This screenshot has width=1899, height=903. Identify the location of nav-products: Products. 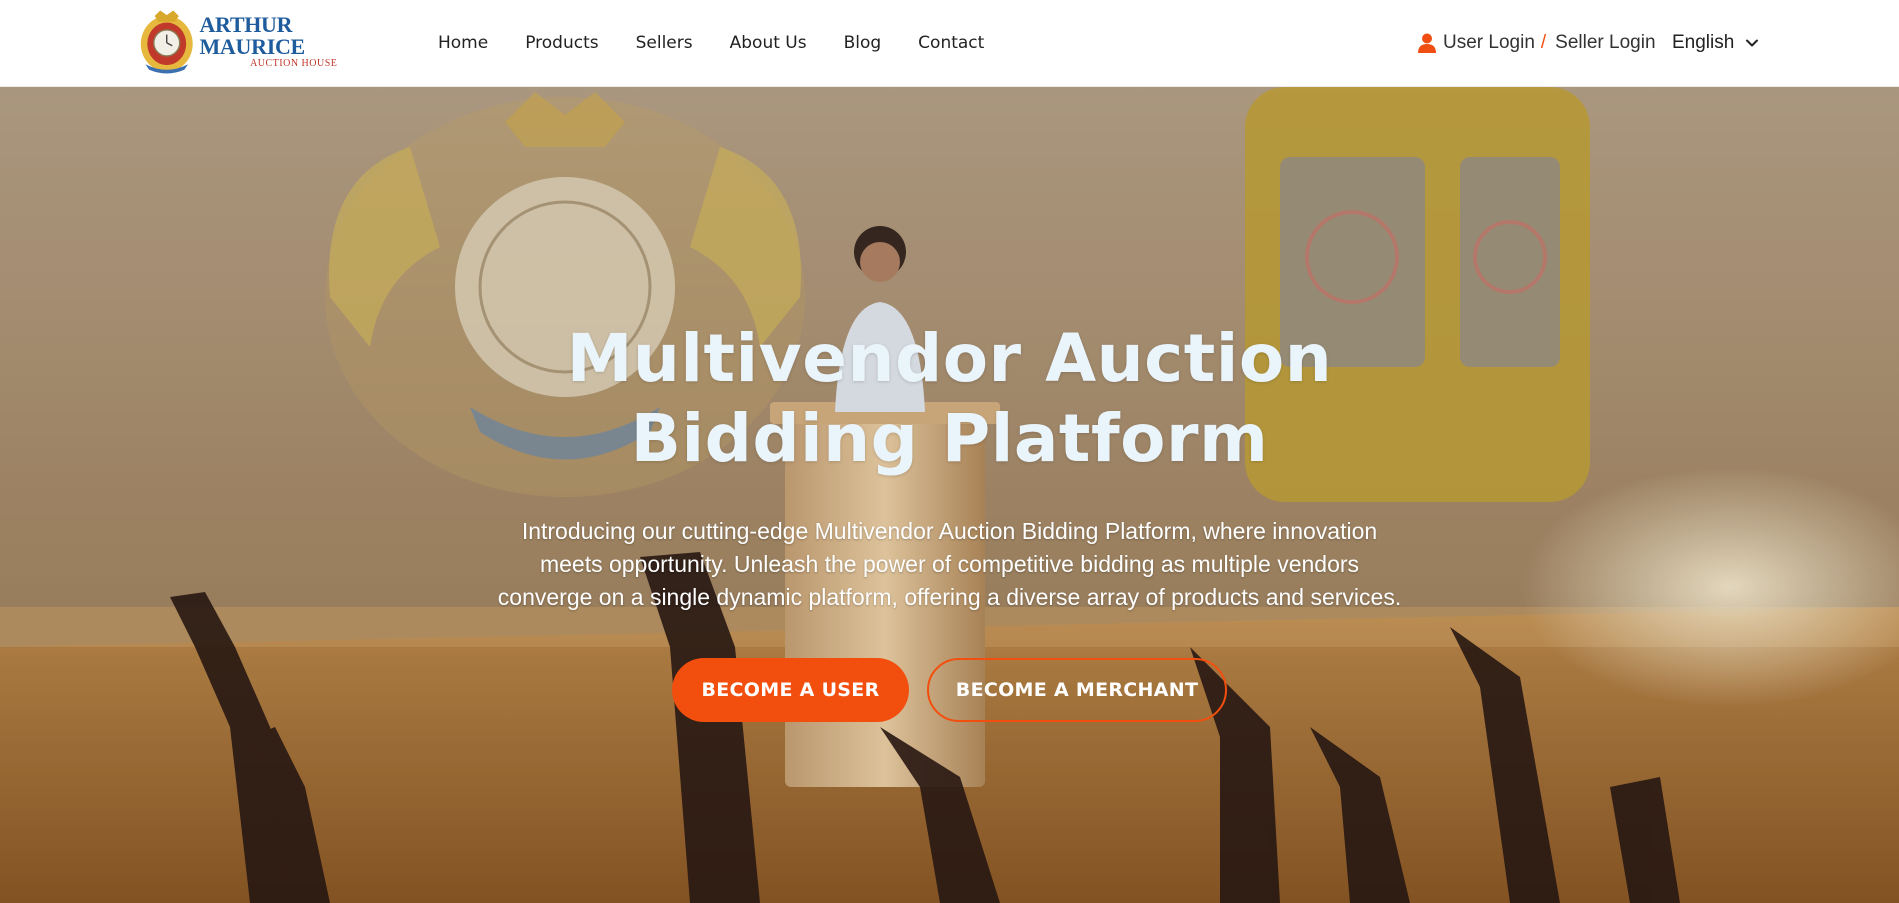
(561, 43).